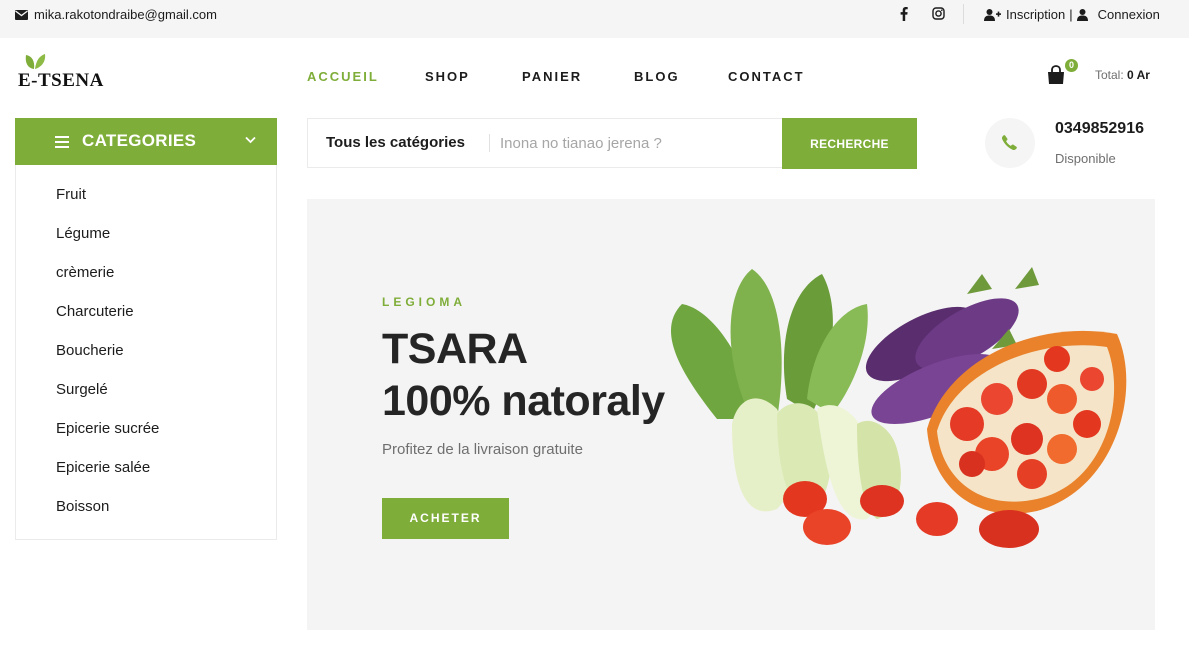 Image resolution: width=1189 pixels, height=647 pixels. What do you see at coordinates (489, 143) in the screenshot?
I see `search-divider` at bounding box center [489, 143].